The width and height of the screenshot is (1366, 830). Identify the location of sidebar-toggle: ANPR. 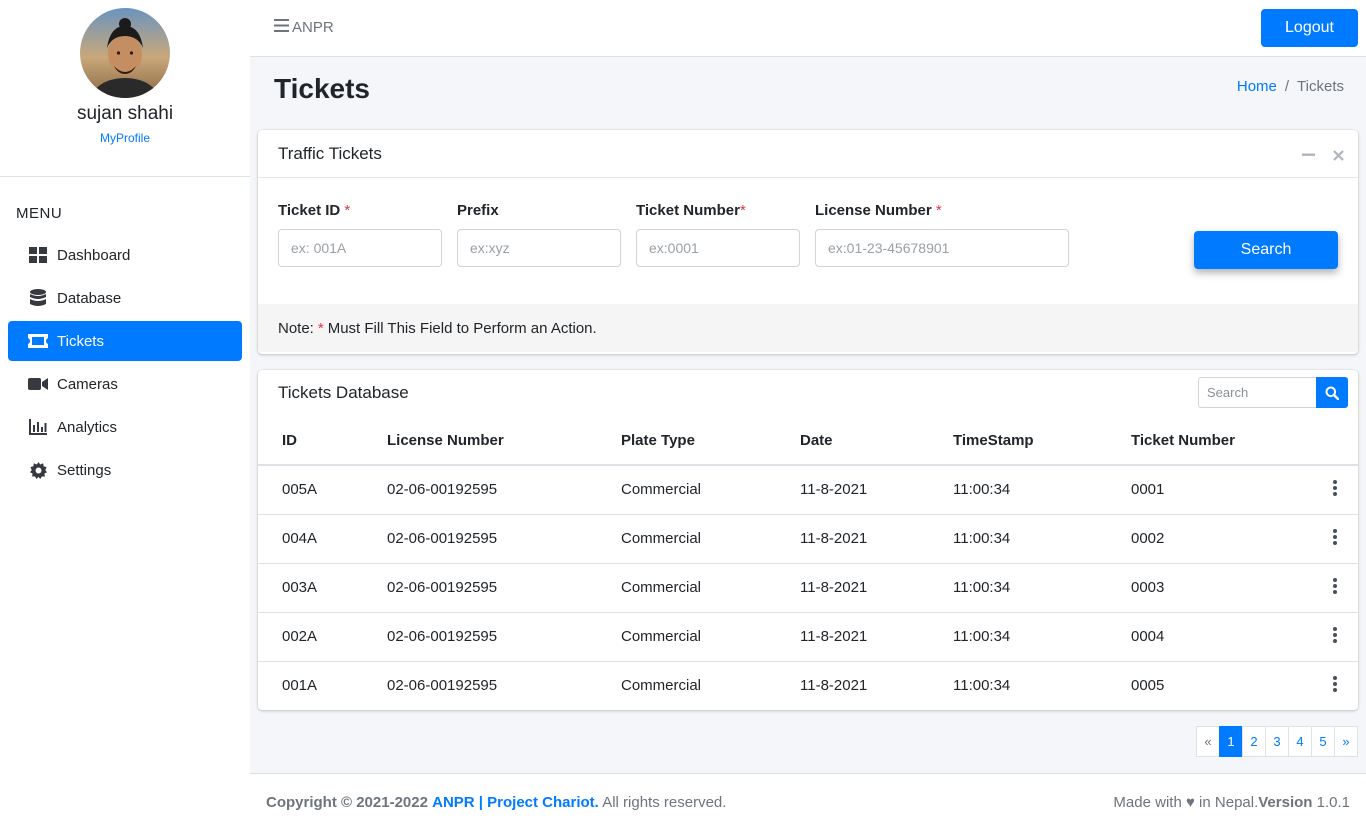
(304, 27).